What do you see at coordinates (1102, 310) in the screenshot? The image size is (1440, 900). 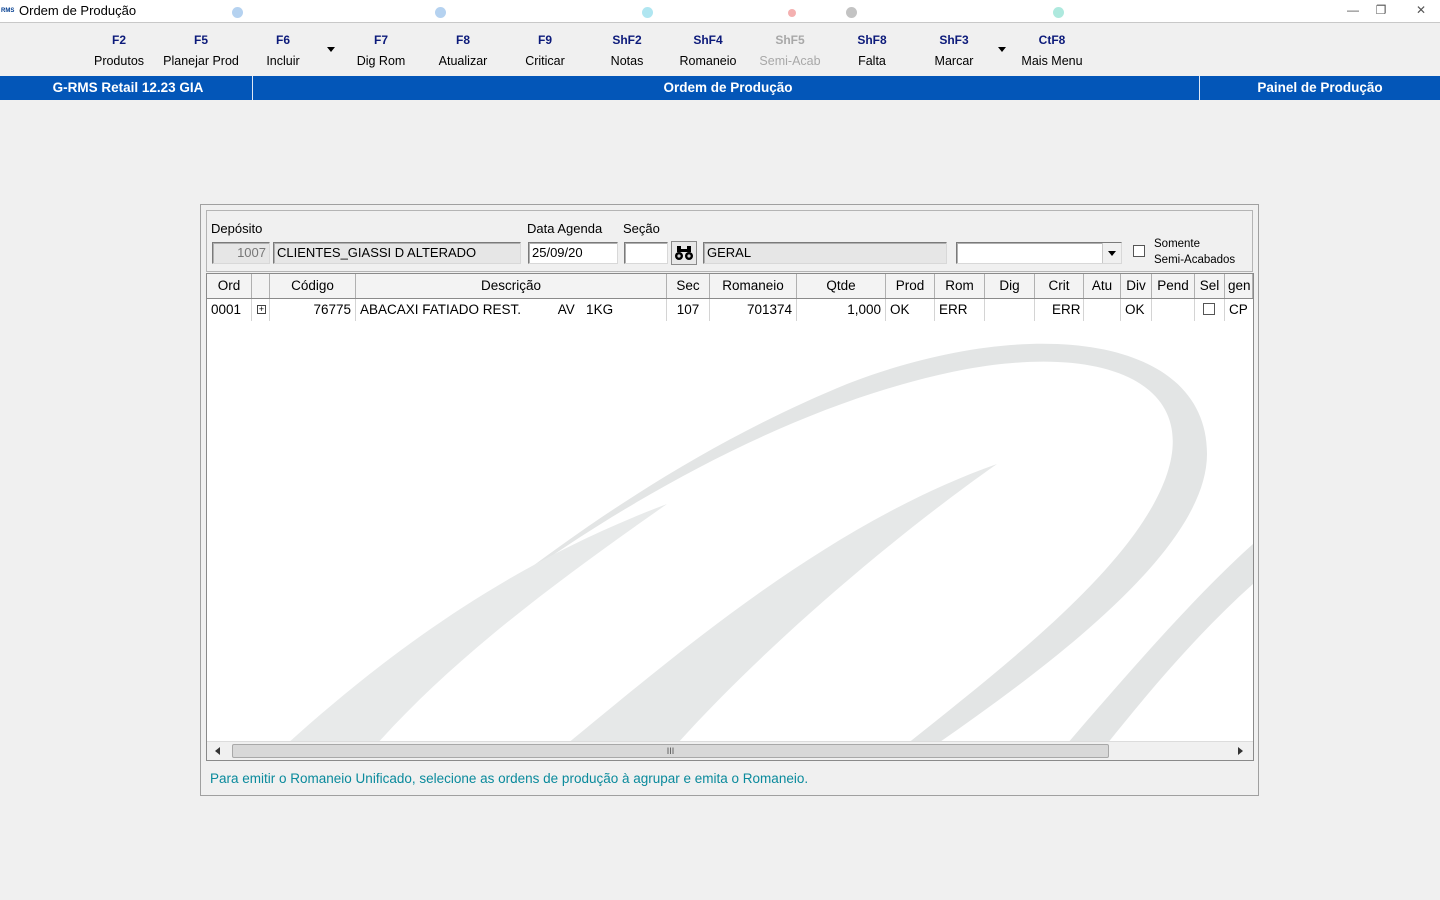 I see `cell-atu` at bounding box center [1102, 310].